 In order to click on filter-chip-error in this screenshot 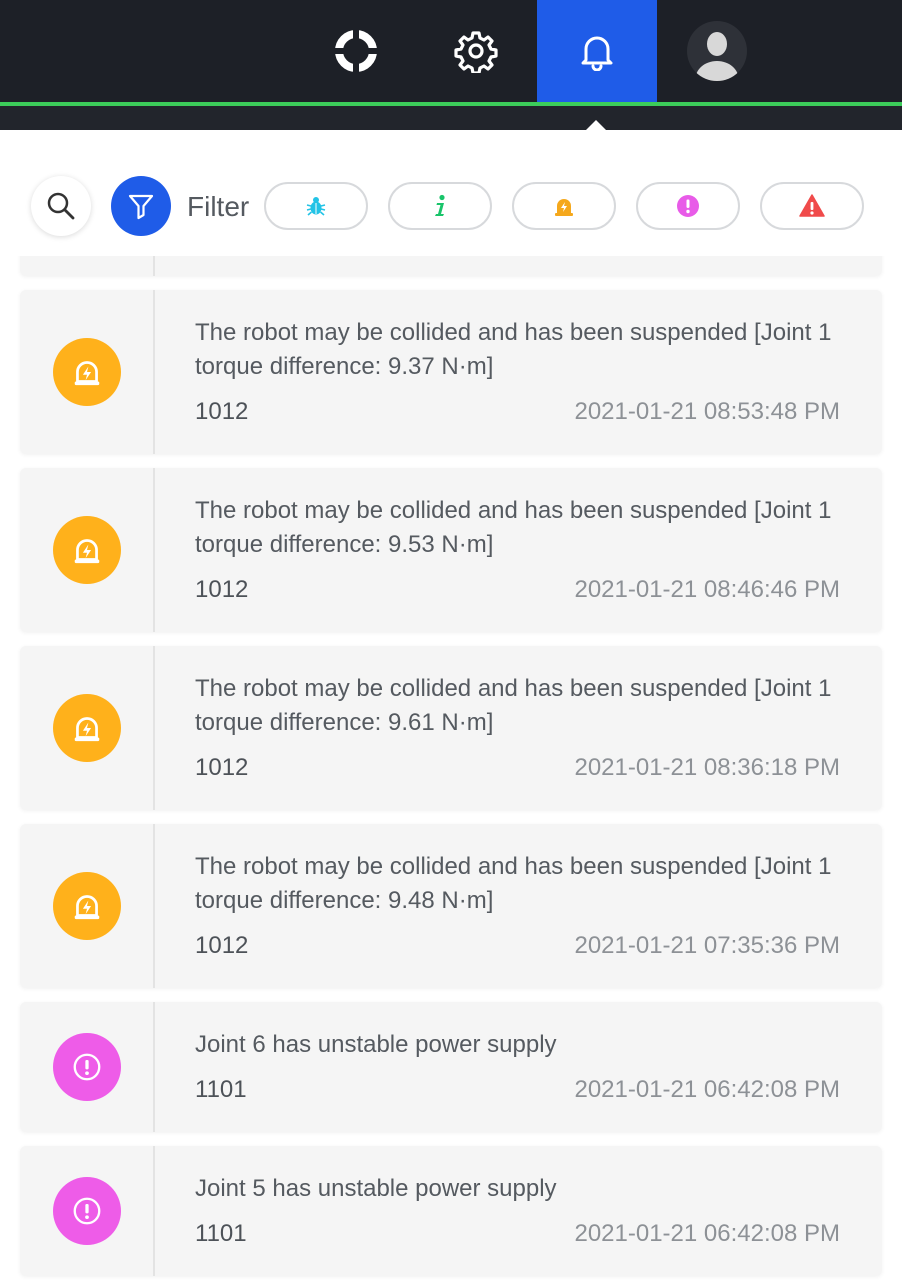, I will do `click(688, 206)`.